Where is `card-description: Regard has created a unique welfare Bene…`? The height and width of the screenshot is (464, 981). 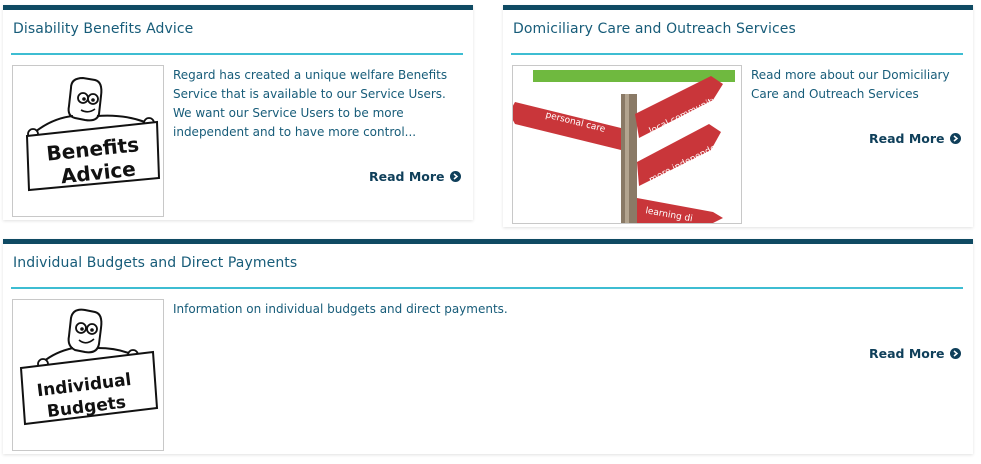 card-description: Regard has created a unique welfare Bene… is located at coordinates (310, 103).